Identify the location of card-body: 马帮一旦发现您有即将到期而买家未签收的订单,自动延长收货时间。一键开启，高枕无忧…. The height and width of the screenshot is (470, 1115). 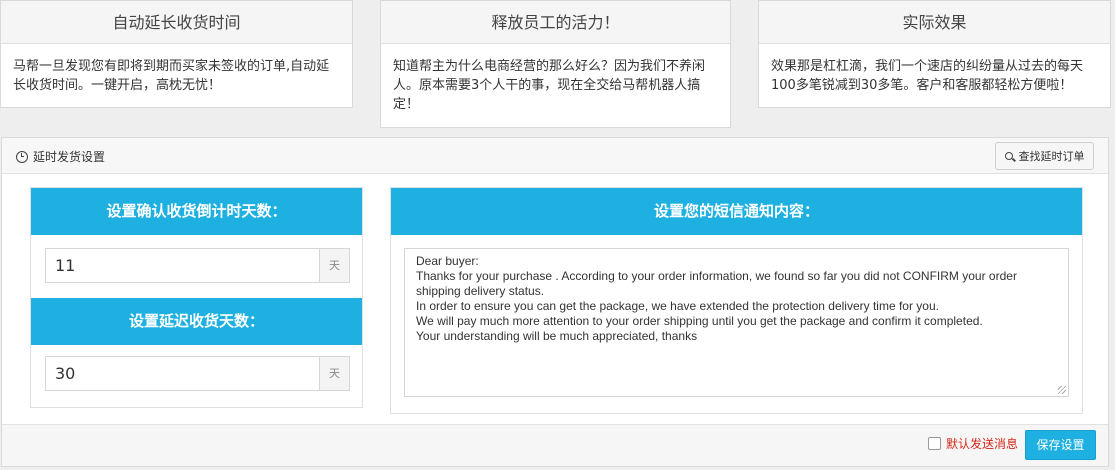
(171, 76).